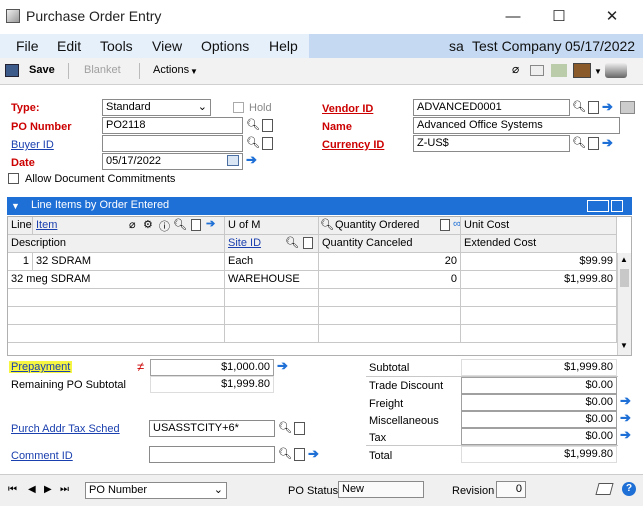 Image resolution: width=643 pixels, height=506 pixels. What do you see at coordinates (612, 17) in the screenshot?
I see `close-button: ✕` at bounding box center [612, 17].